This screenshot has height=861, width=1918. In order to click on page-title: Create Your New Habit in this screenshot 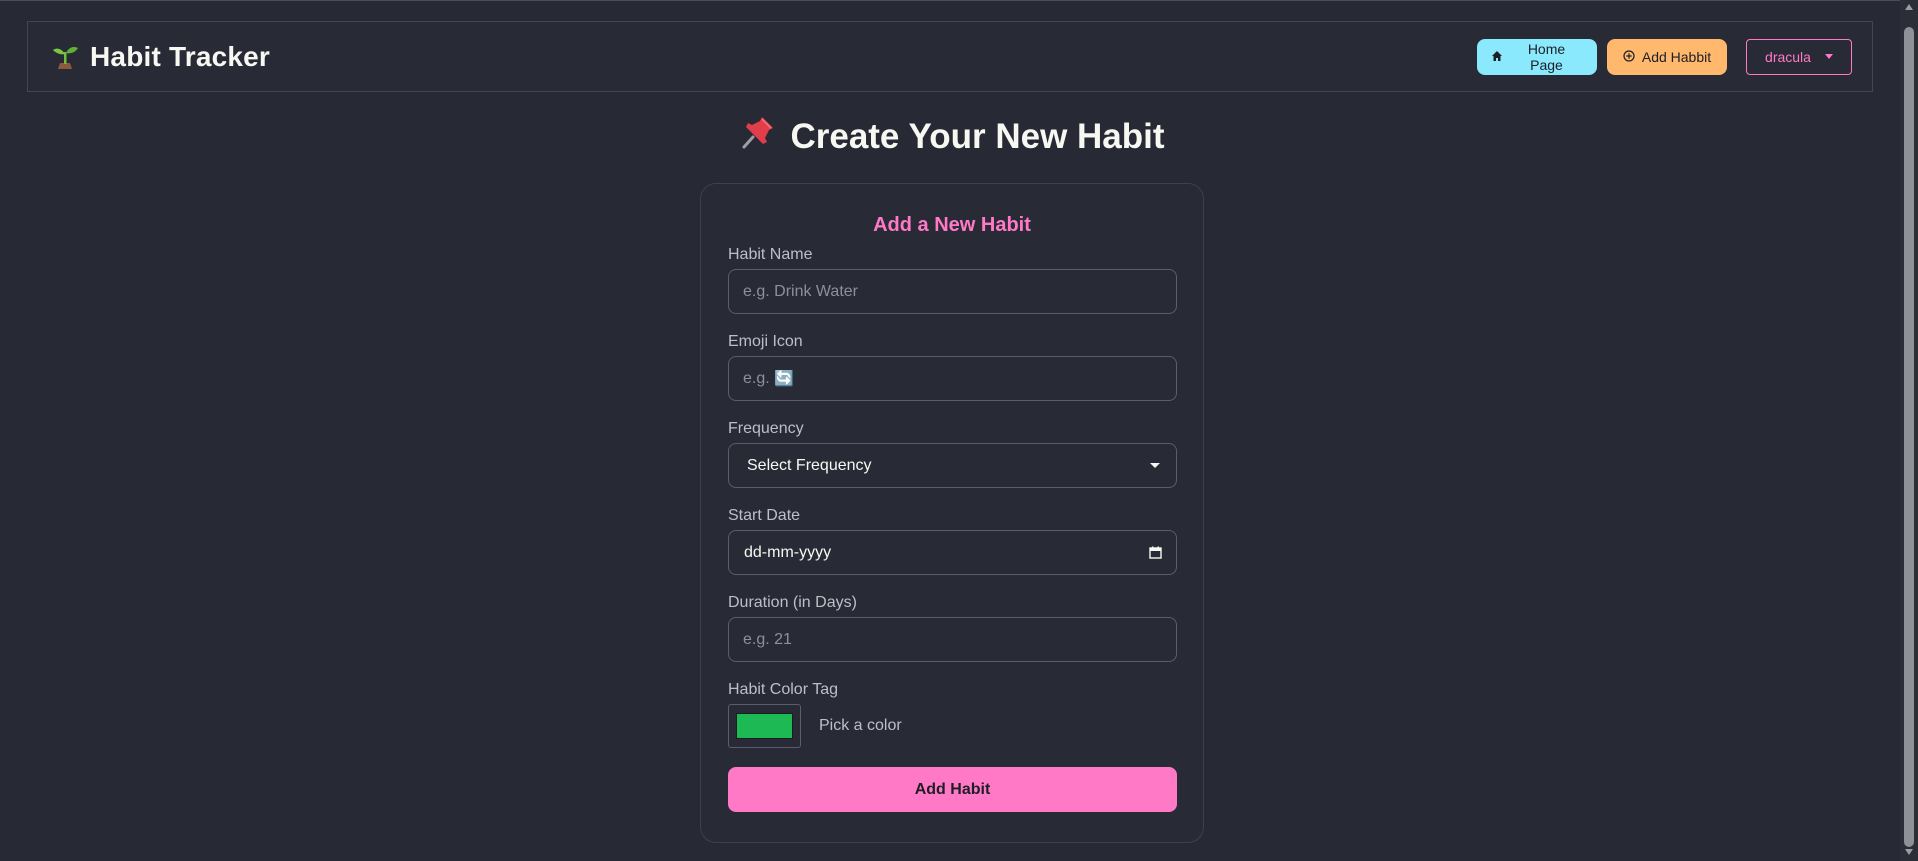, I will do `click(952, 136)`.